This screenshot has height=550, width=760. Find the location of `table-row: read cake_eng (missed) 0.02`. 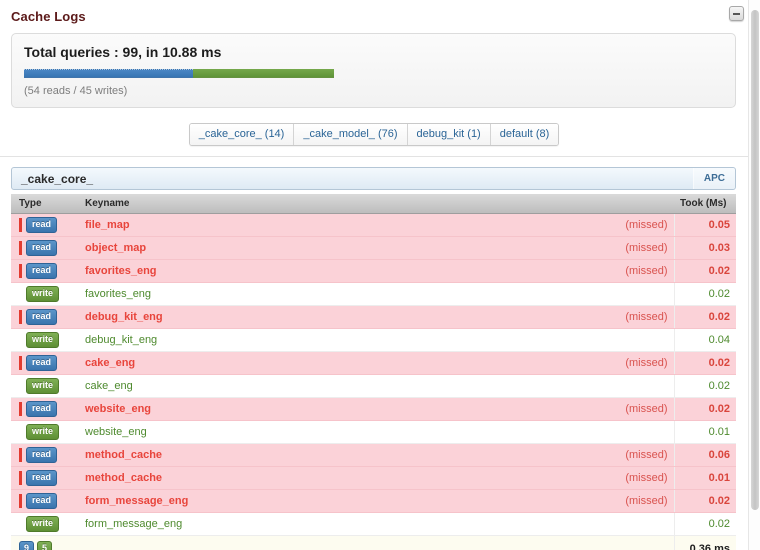

table-row: read cake_eng (missed) 0.02 is located at coordinates (373, 363).